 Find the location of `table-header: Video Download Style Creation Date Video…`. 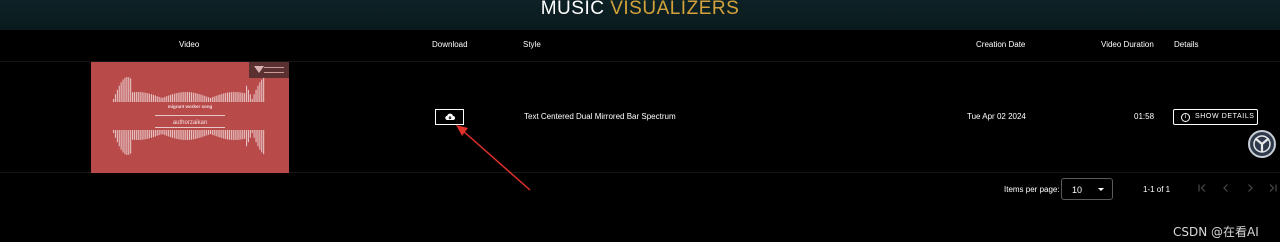

table-header: Video Download Style Creation Date Video… is located at coordinates (640, 46).